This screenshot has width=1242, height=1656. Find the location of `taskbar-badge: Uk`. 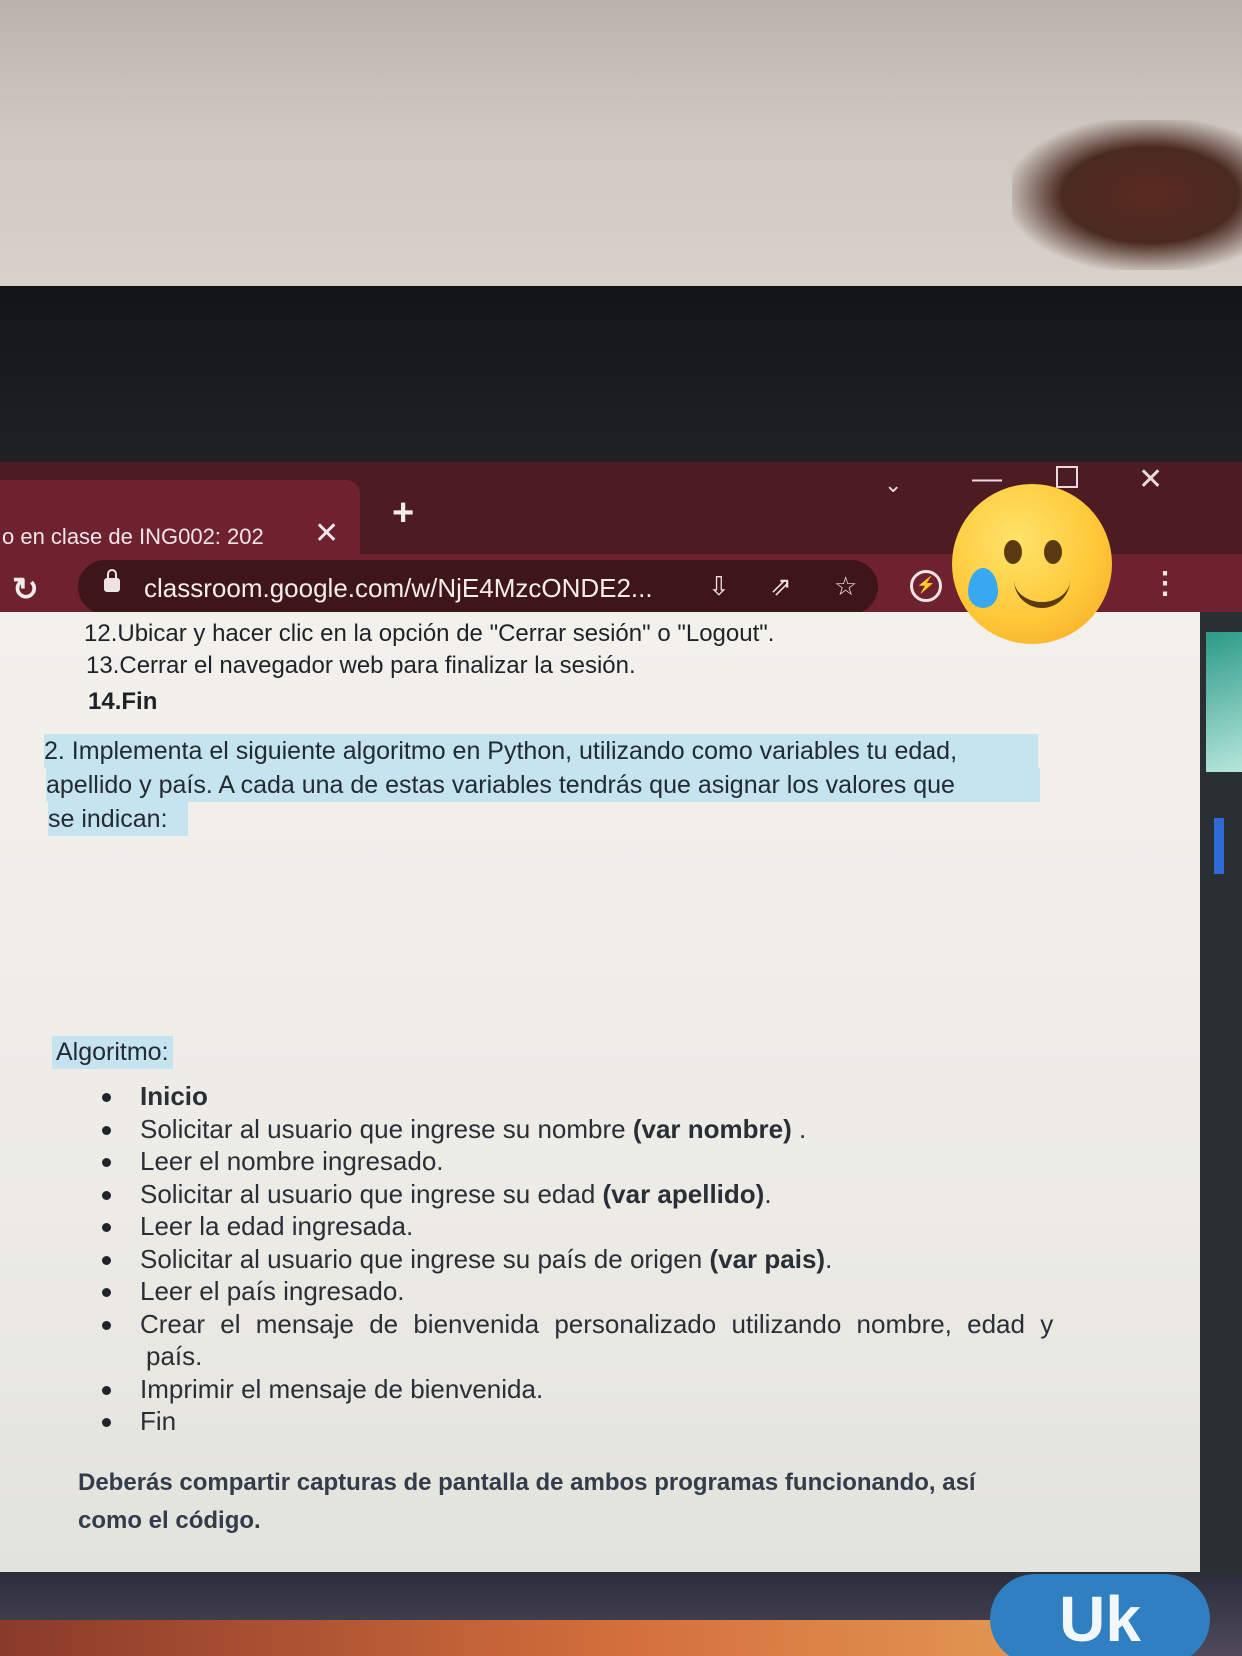

taskbar-badge: Uk is located at coordinates (1100, 1615).